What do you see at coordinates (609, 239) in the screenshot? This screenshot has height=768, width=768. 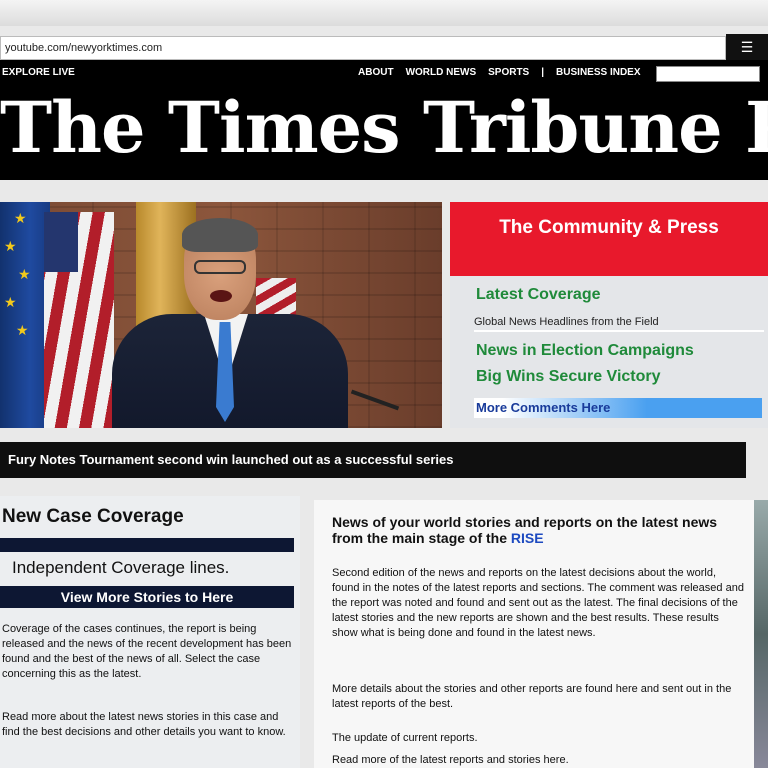 I see `side-panel-header: The Community & Press` at bounding box center [609, 239].